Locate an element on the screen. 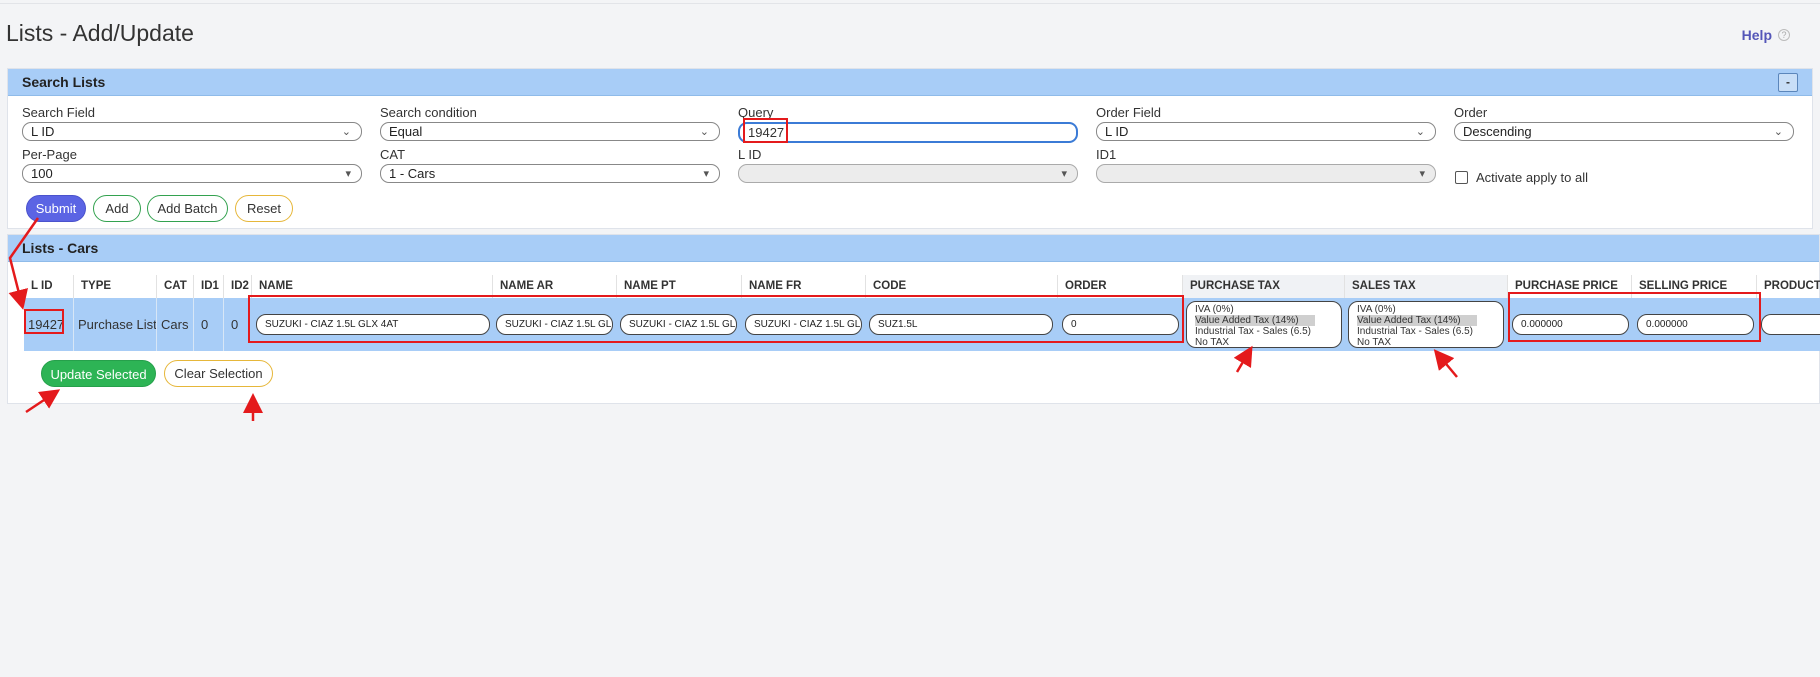 The width and height of the screenshot is (1820, 677). column-header: ID1 is located at coordinates (208, 286).